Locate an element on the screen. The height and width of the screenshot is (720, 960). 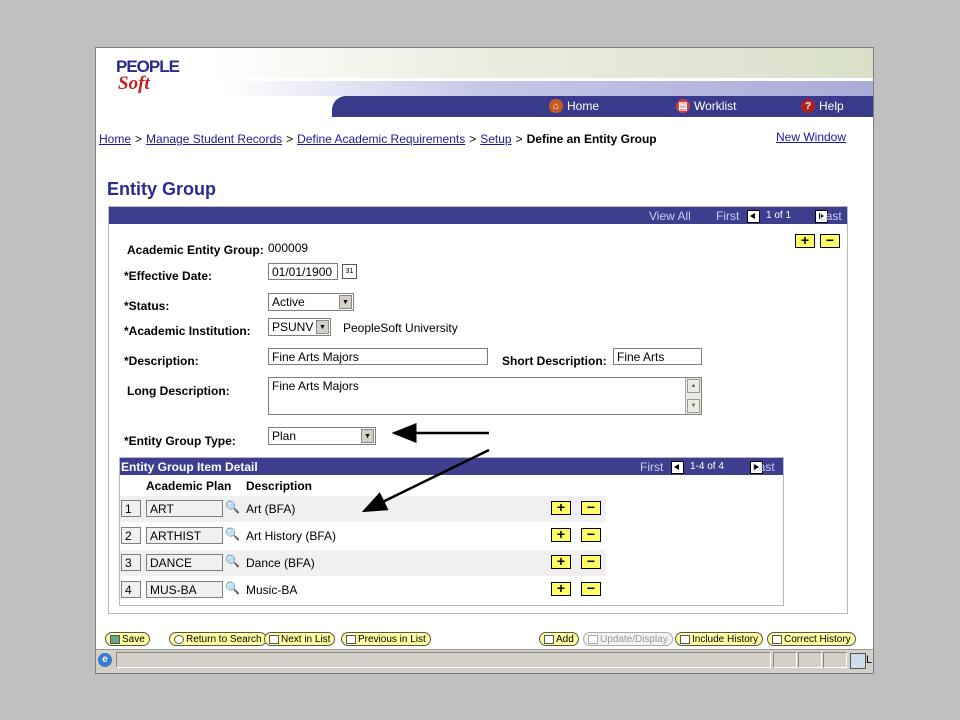
status-text-cell is located at coordinates (443, 660).